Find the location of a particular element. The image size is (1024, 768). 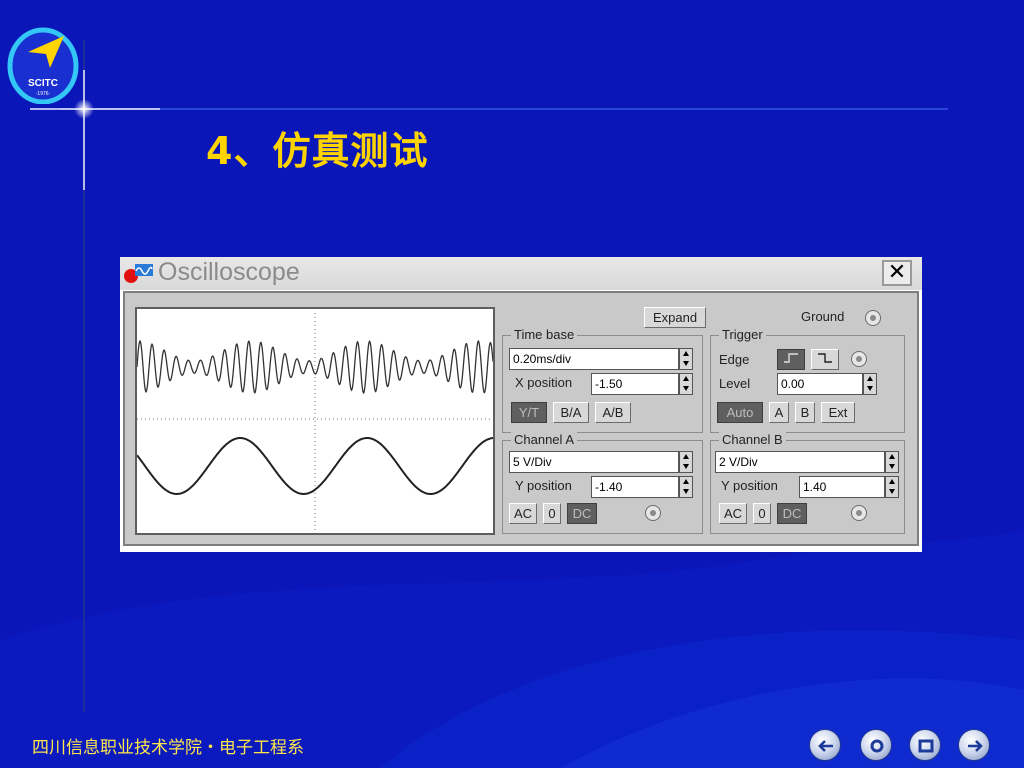

time-base-field: 0.20ms/div is located at coordinates (594, 359).